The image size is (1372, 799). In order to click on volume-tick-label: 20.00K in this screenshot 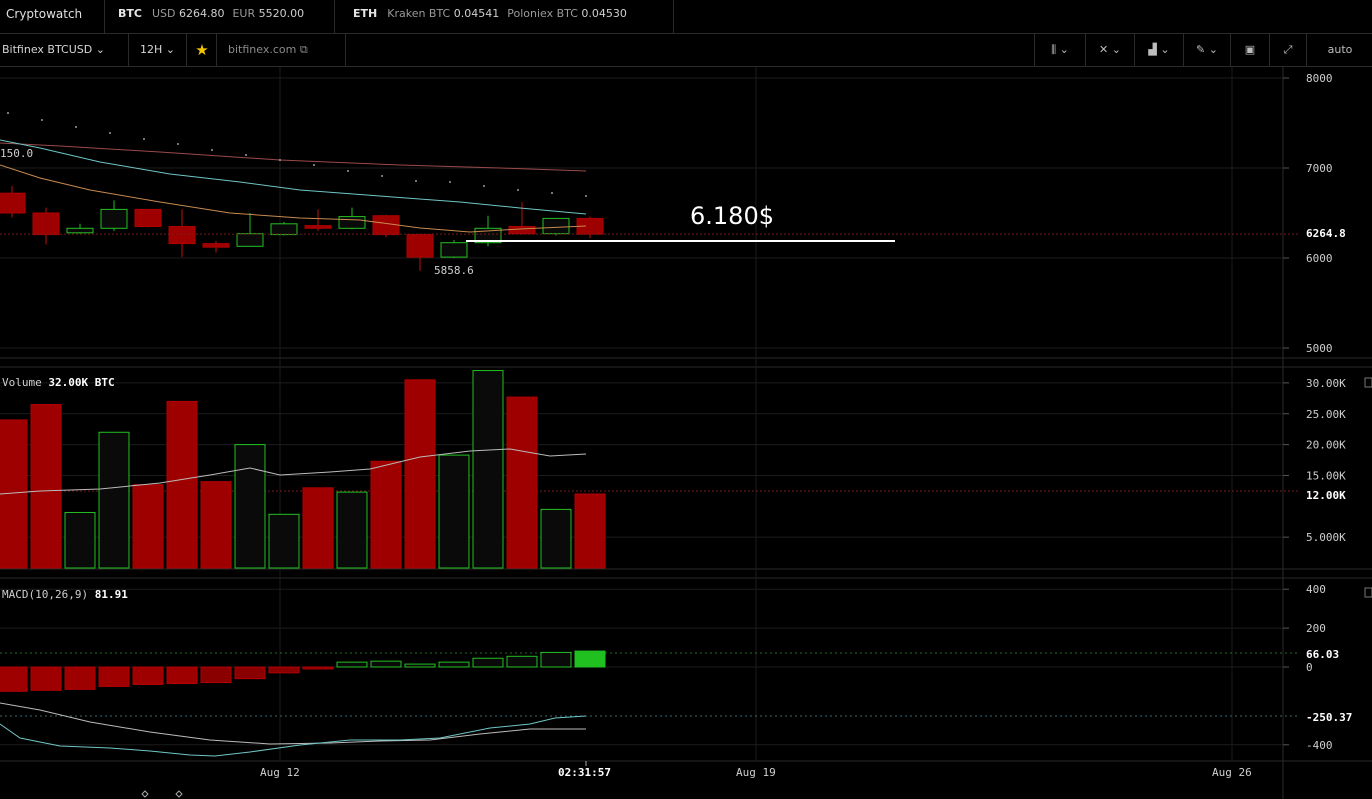, I will do `click(1326, 445)`.